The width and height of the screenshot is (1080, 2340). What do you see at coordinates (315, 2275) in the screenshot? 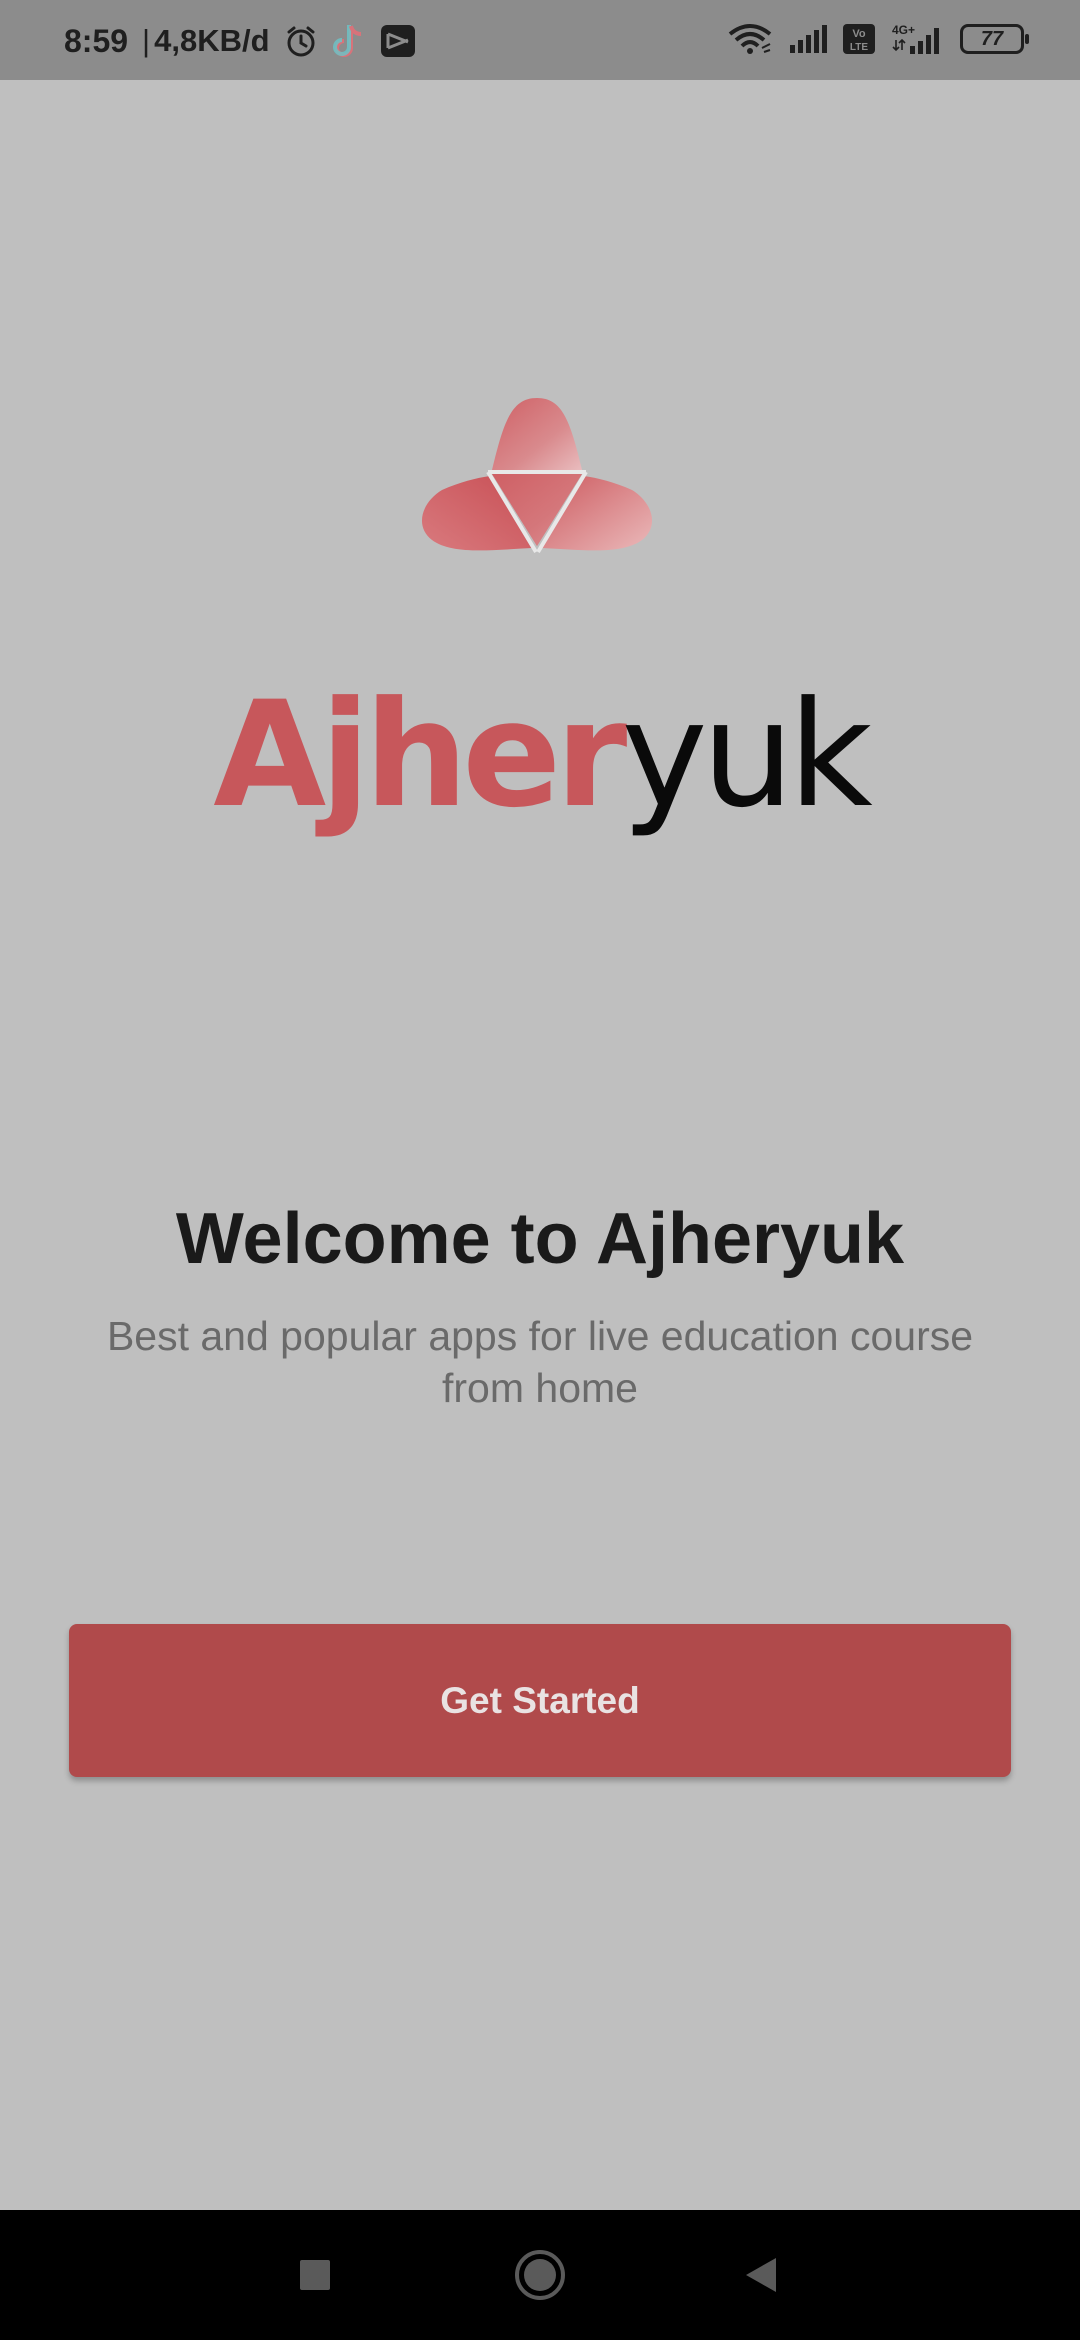
I see `recents-square-icon` at bounding box center [315, 2275].